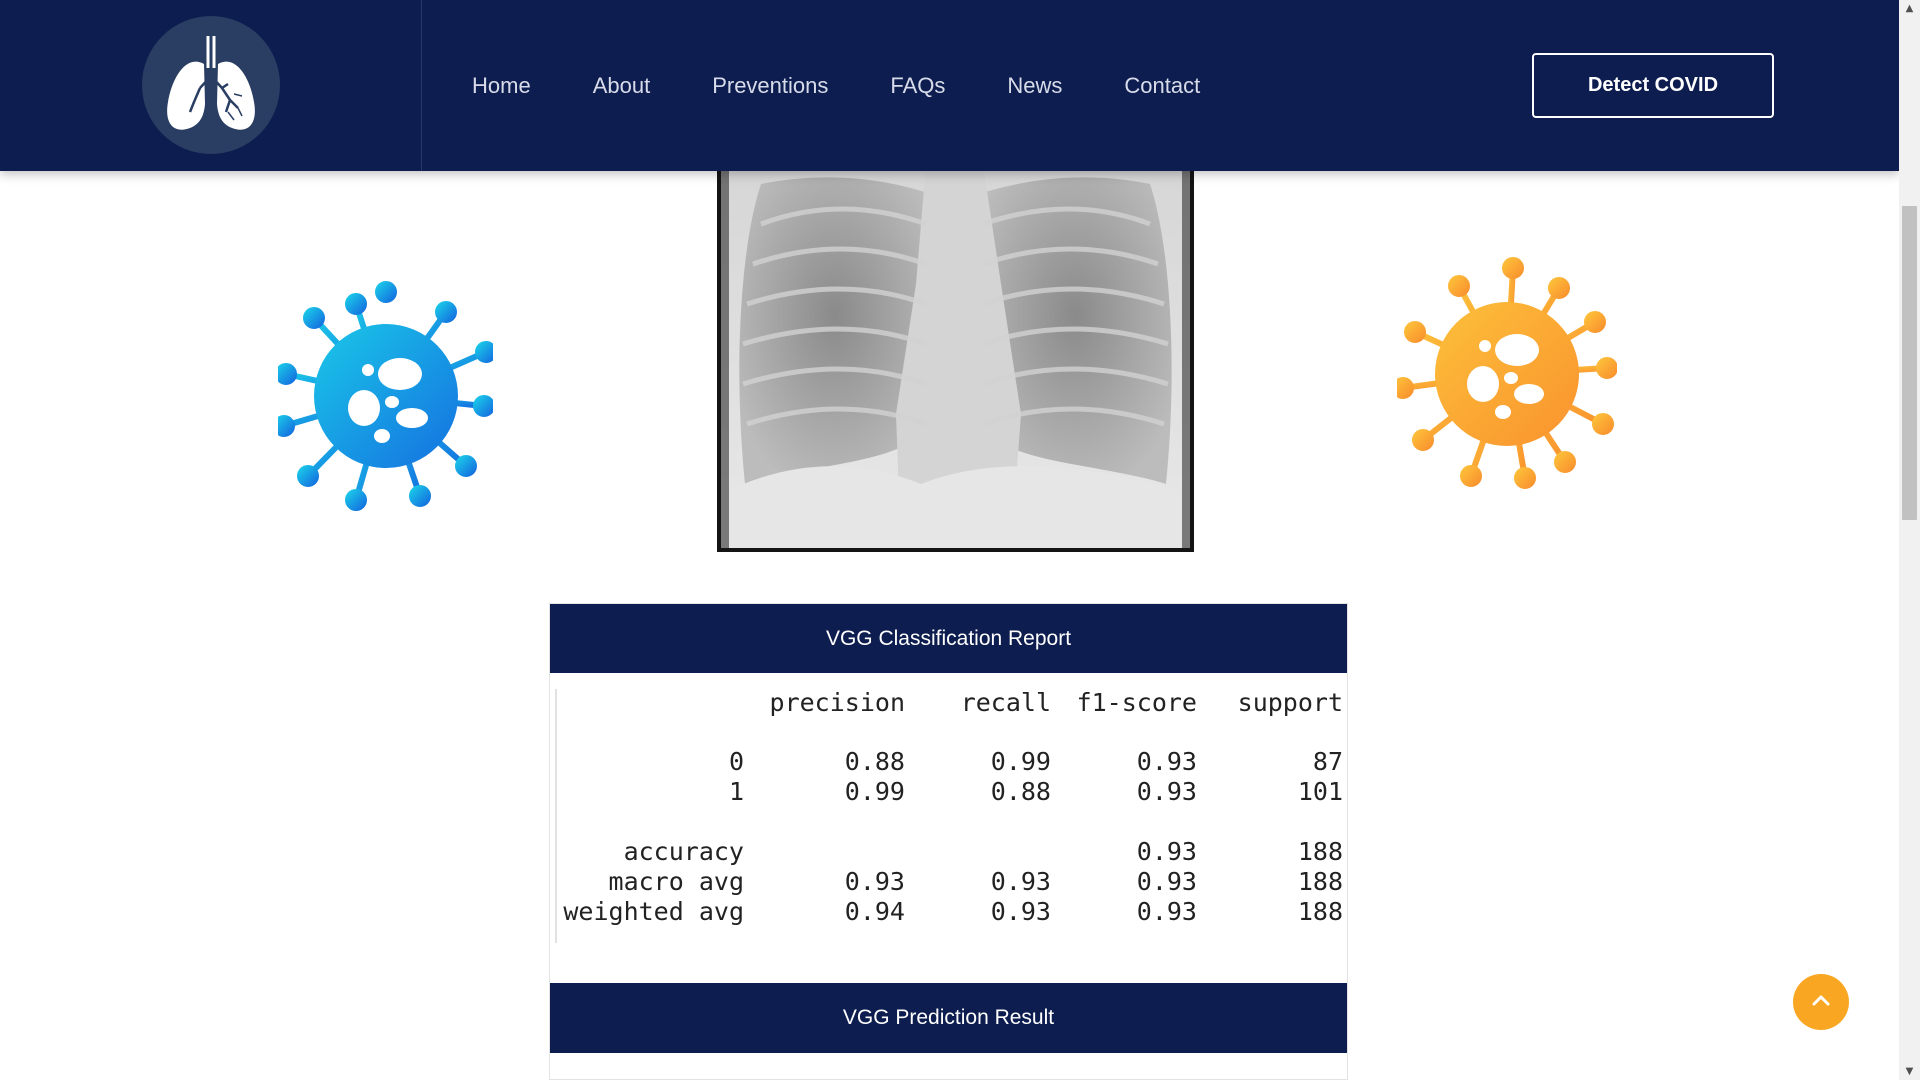 This screenshot has width=1920, height=1080. I want to click on scroll-up-arrow-icon: ▲, so click(1909, 8).